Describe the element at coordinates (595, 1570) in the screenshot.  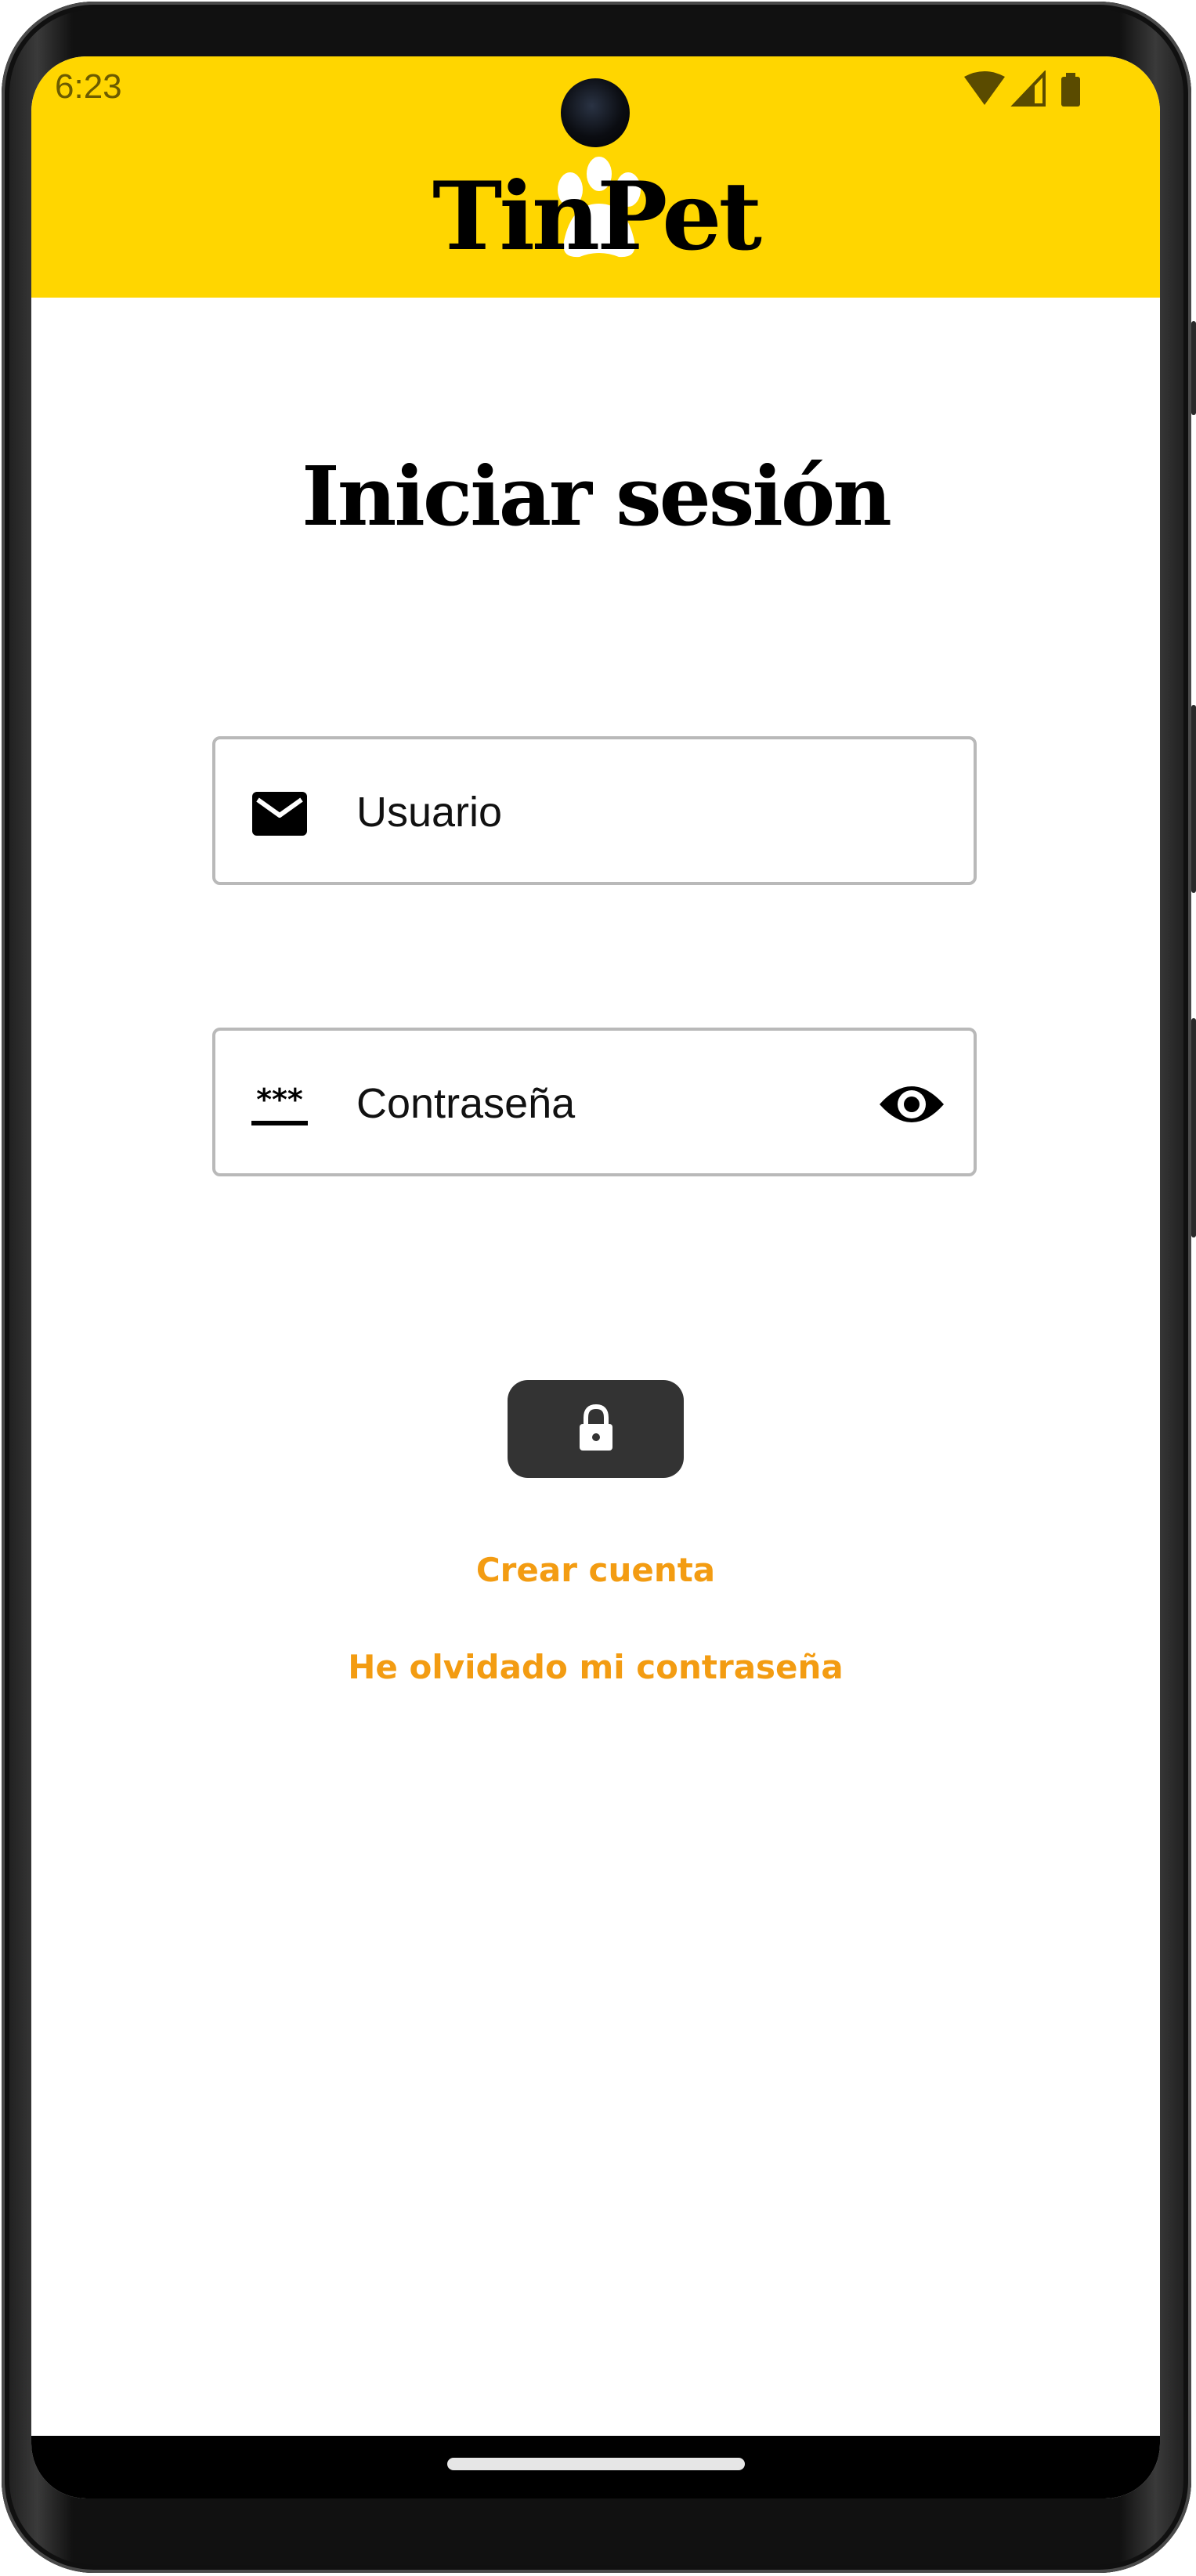
I see `create-account-link: Crear cuenta` at that location.